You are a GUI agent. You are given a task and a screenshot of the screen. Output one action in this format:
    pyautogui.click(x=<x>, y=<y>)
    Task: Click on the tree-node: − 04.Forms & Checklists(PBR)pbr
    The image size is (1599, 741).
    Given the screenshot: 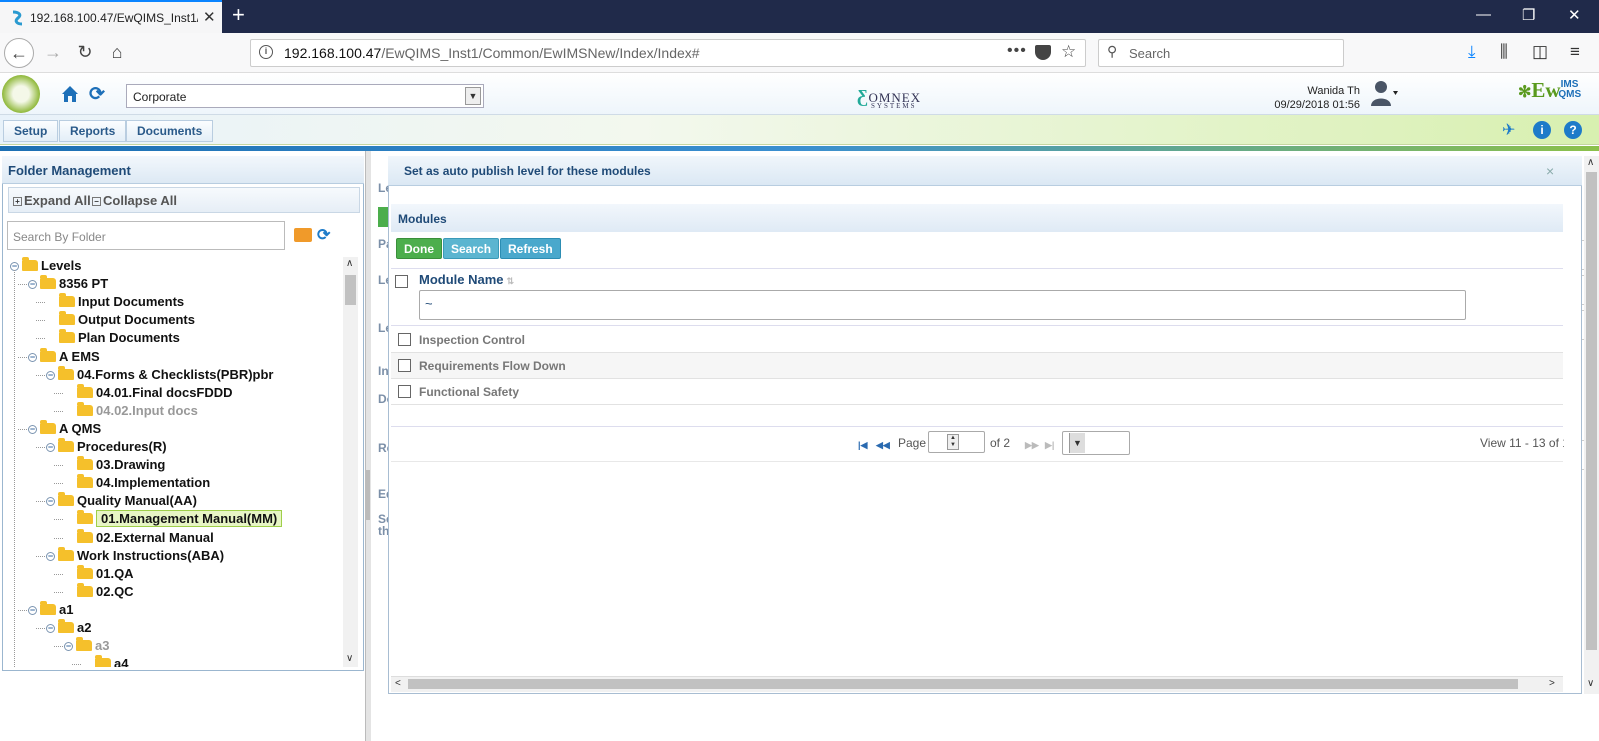 What is the action you would take?
    pyautogui.click(x=160, y=374)
    